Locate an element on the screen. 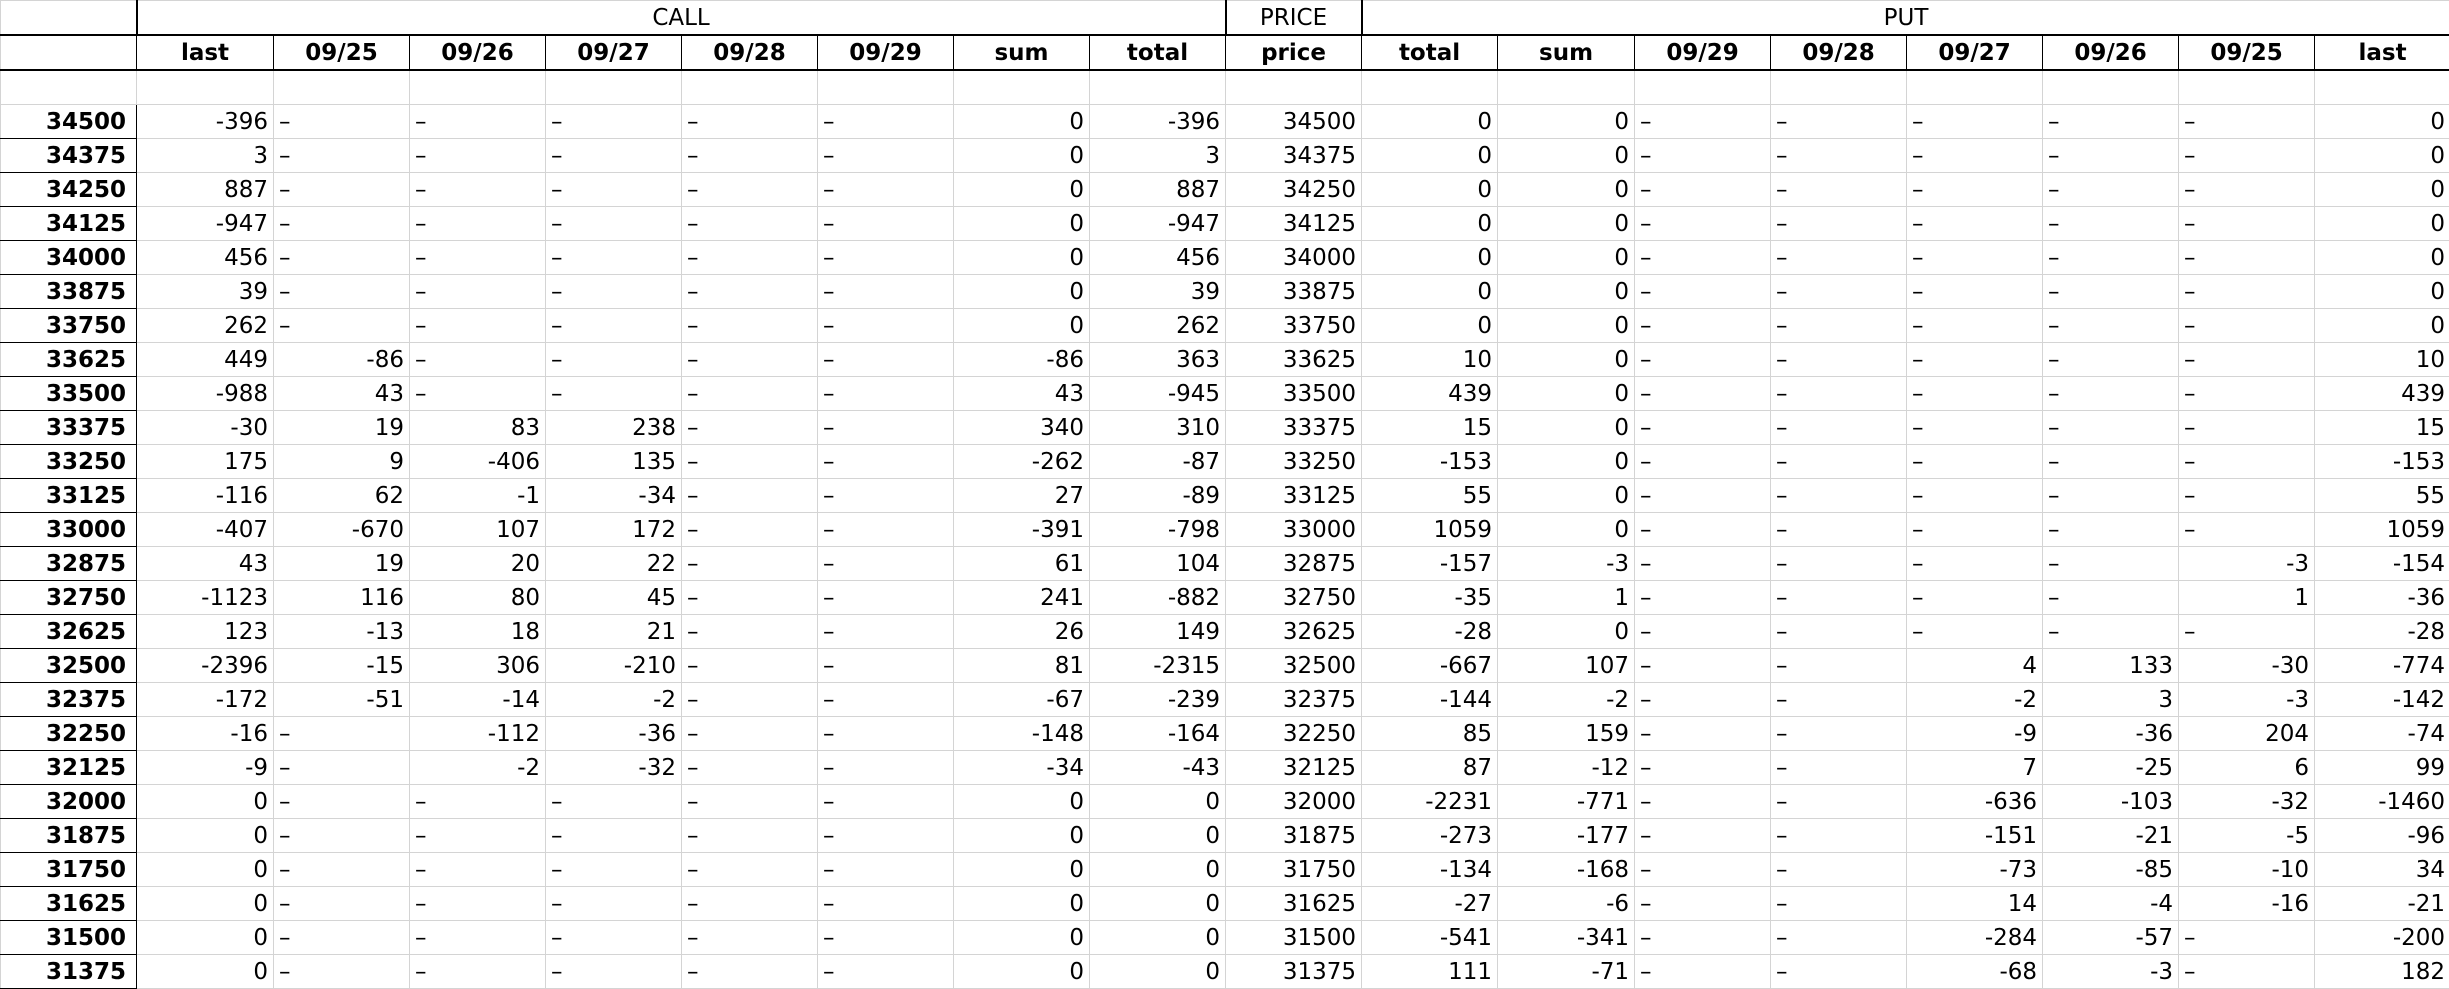 The height and width of the screenshot is (989, 2449). table-cell: -2 is located at coordinates (614, 700).